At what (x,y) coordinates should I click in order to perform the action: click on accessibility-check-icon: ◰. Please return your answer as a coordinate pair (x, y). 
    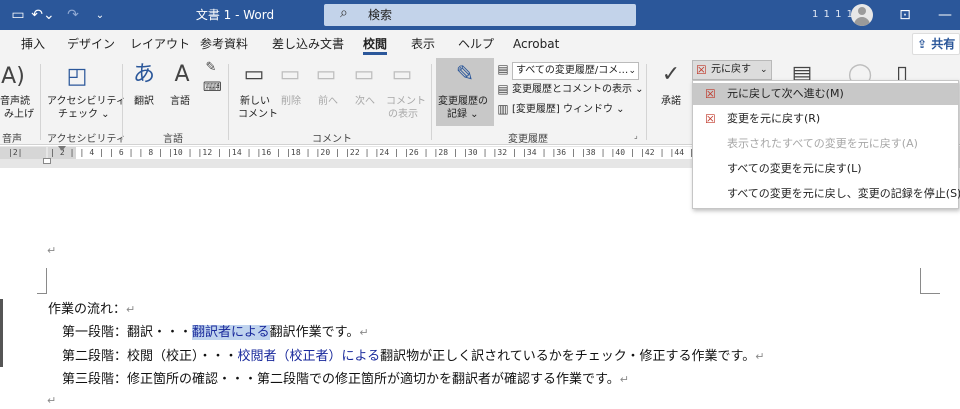
    Looking at the image, I should click on (77, 77).